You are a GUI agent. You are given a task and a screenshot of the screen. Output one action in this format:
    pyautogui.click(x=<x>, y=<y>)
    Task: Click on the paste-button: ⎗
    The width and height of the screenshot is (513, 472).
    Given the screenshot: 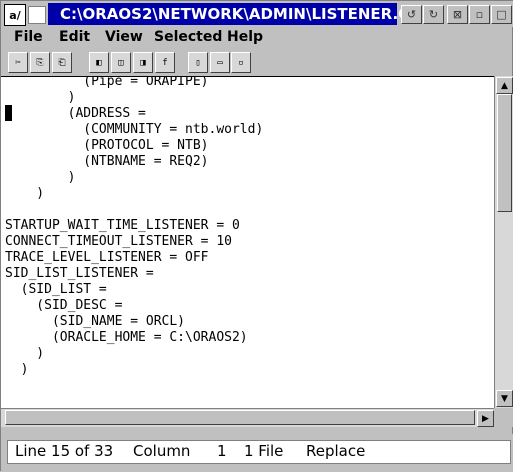 What is the action you would take?
    pyautogui.click(x=62, y=62)
    